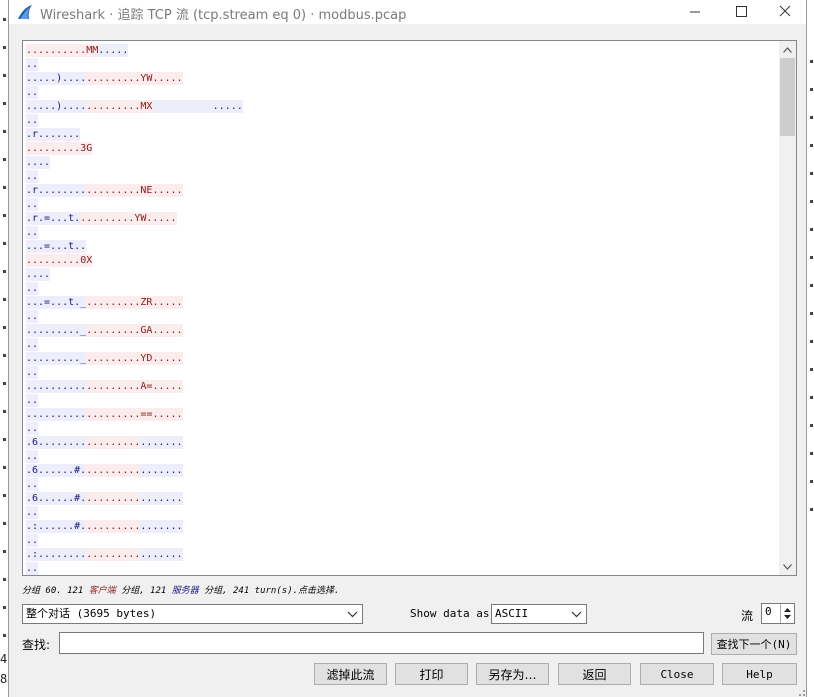 Image resolution: width=814 pixels, height=697 pixels. What do you see at coordinates (192, 614) in the screenshot?
I see `conversation-select: 整个对话 (3695 bytes)` at bounding box center [192, 614].